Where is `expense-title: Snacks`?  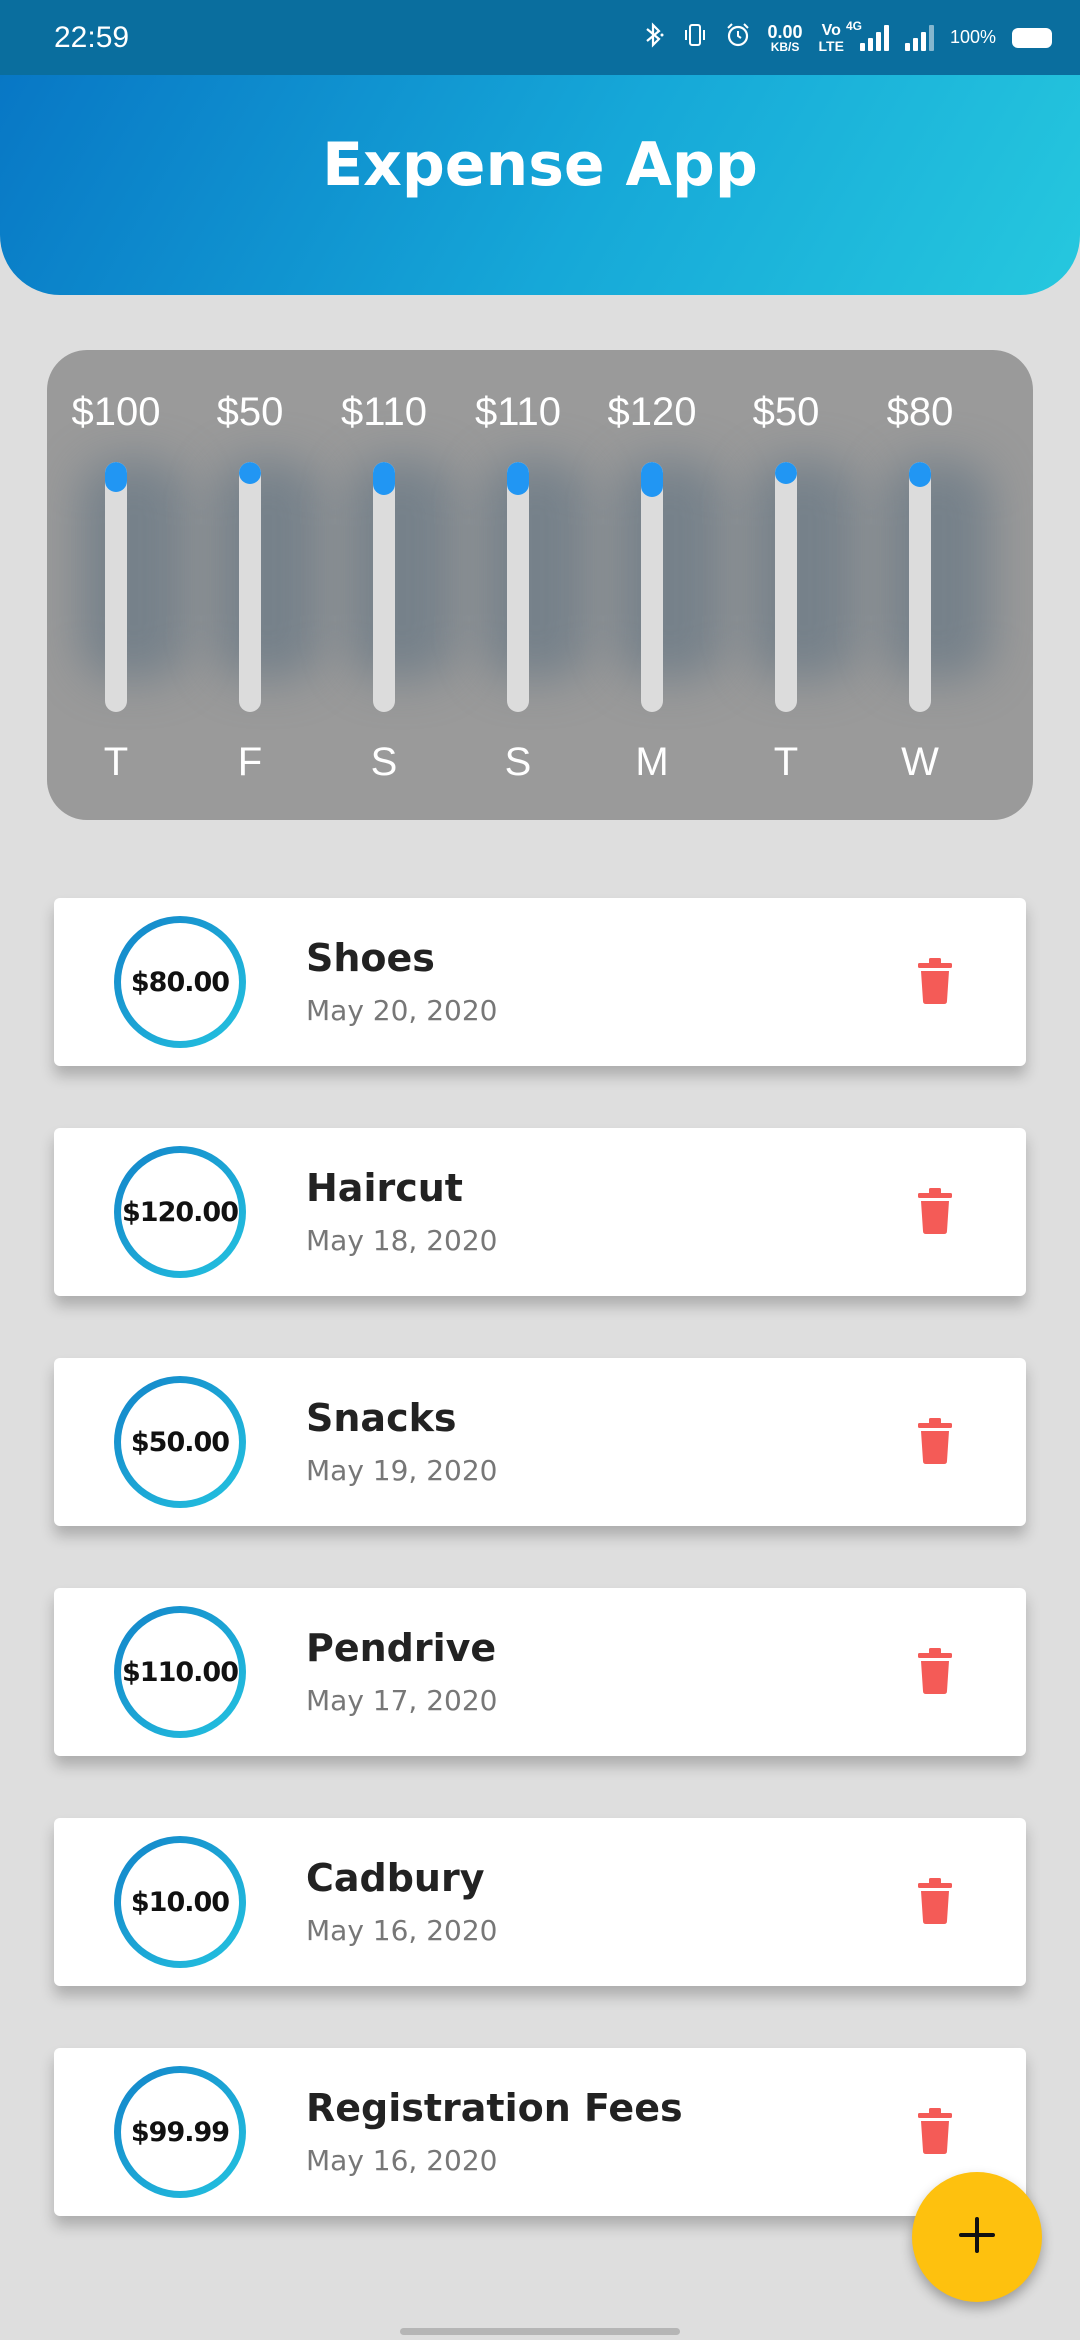 expense-title: Snacks is located at coordinates (381, 1418).